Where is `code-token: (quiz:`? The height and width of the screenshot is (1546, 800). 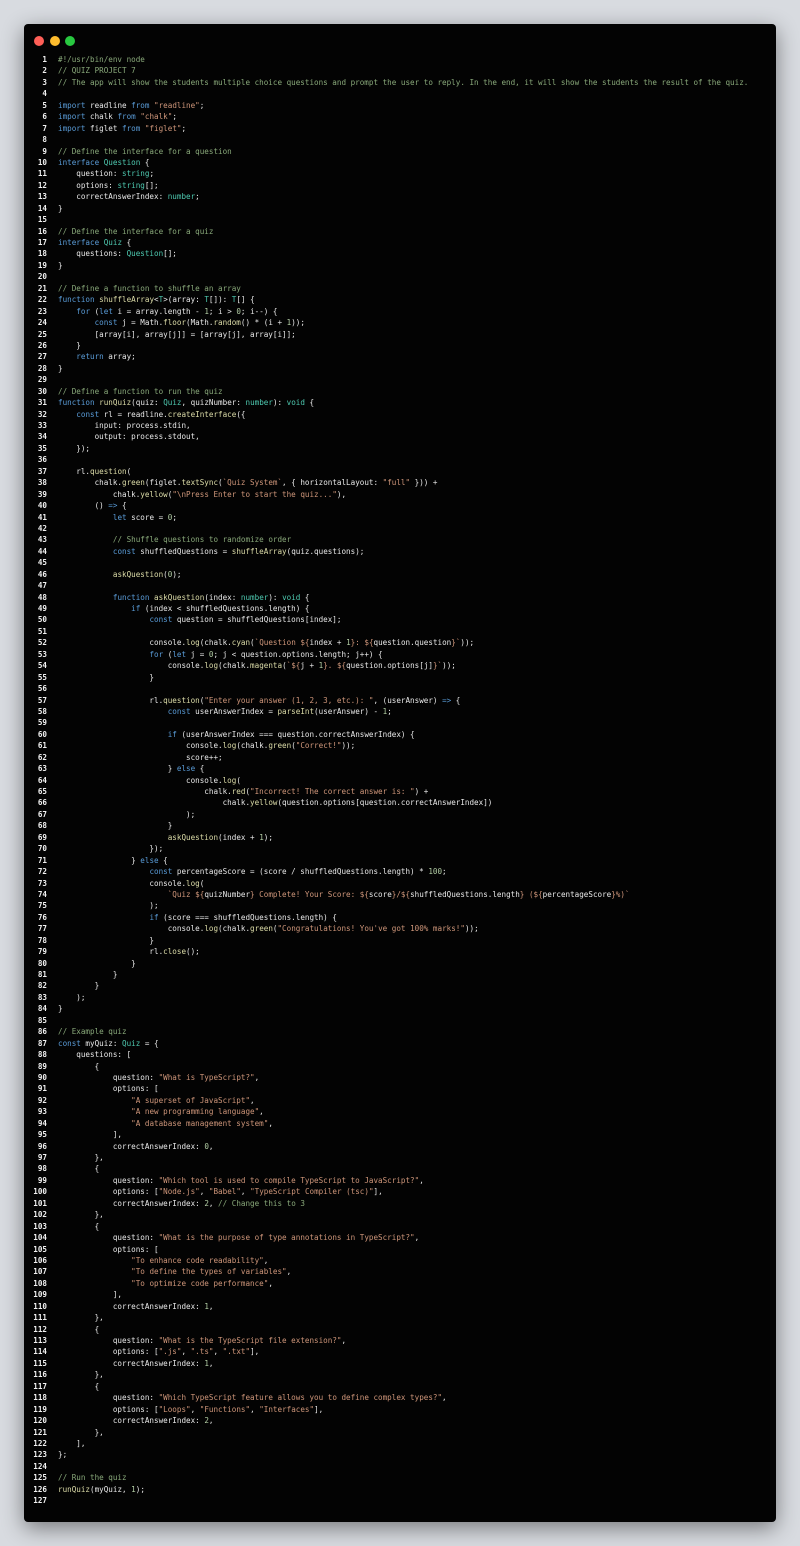
code-token: (quiz: is located at coordinates (147, 403).